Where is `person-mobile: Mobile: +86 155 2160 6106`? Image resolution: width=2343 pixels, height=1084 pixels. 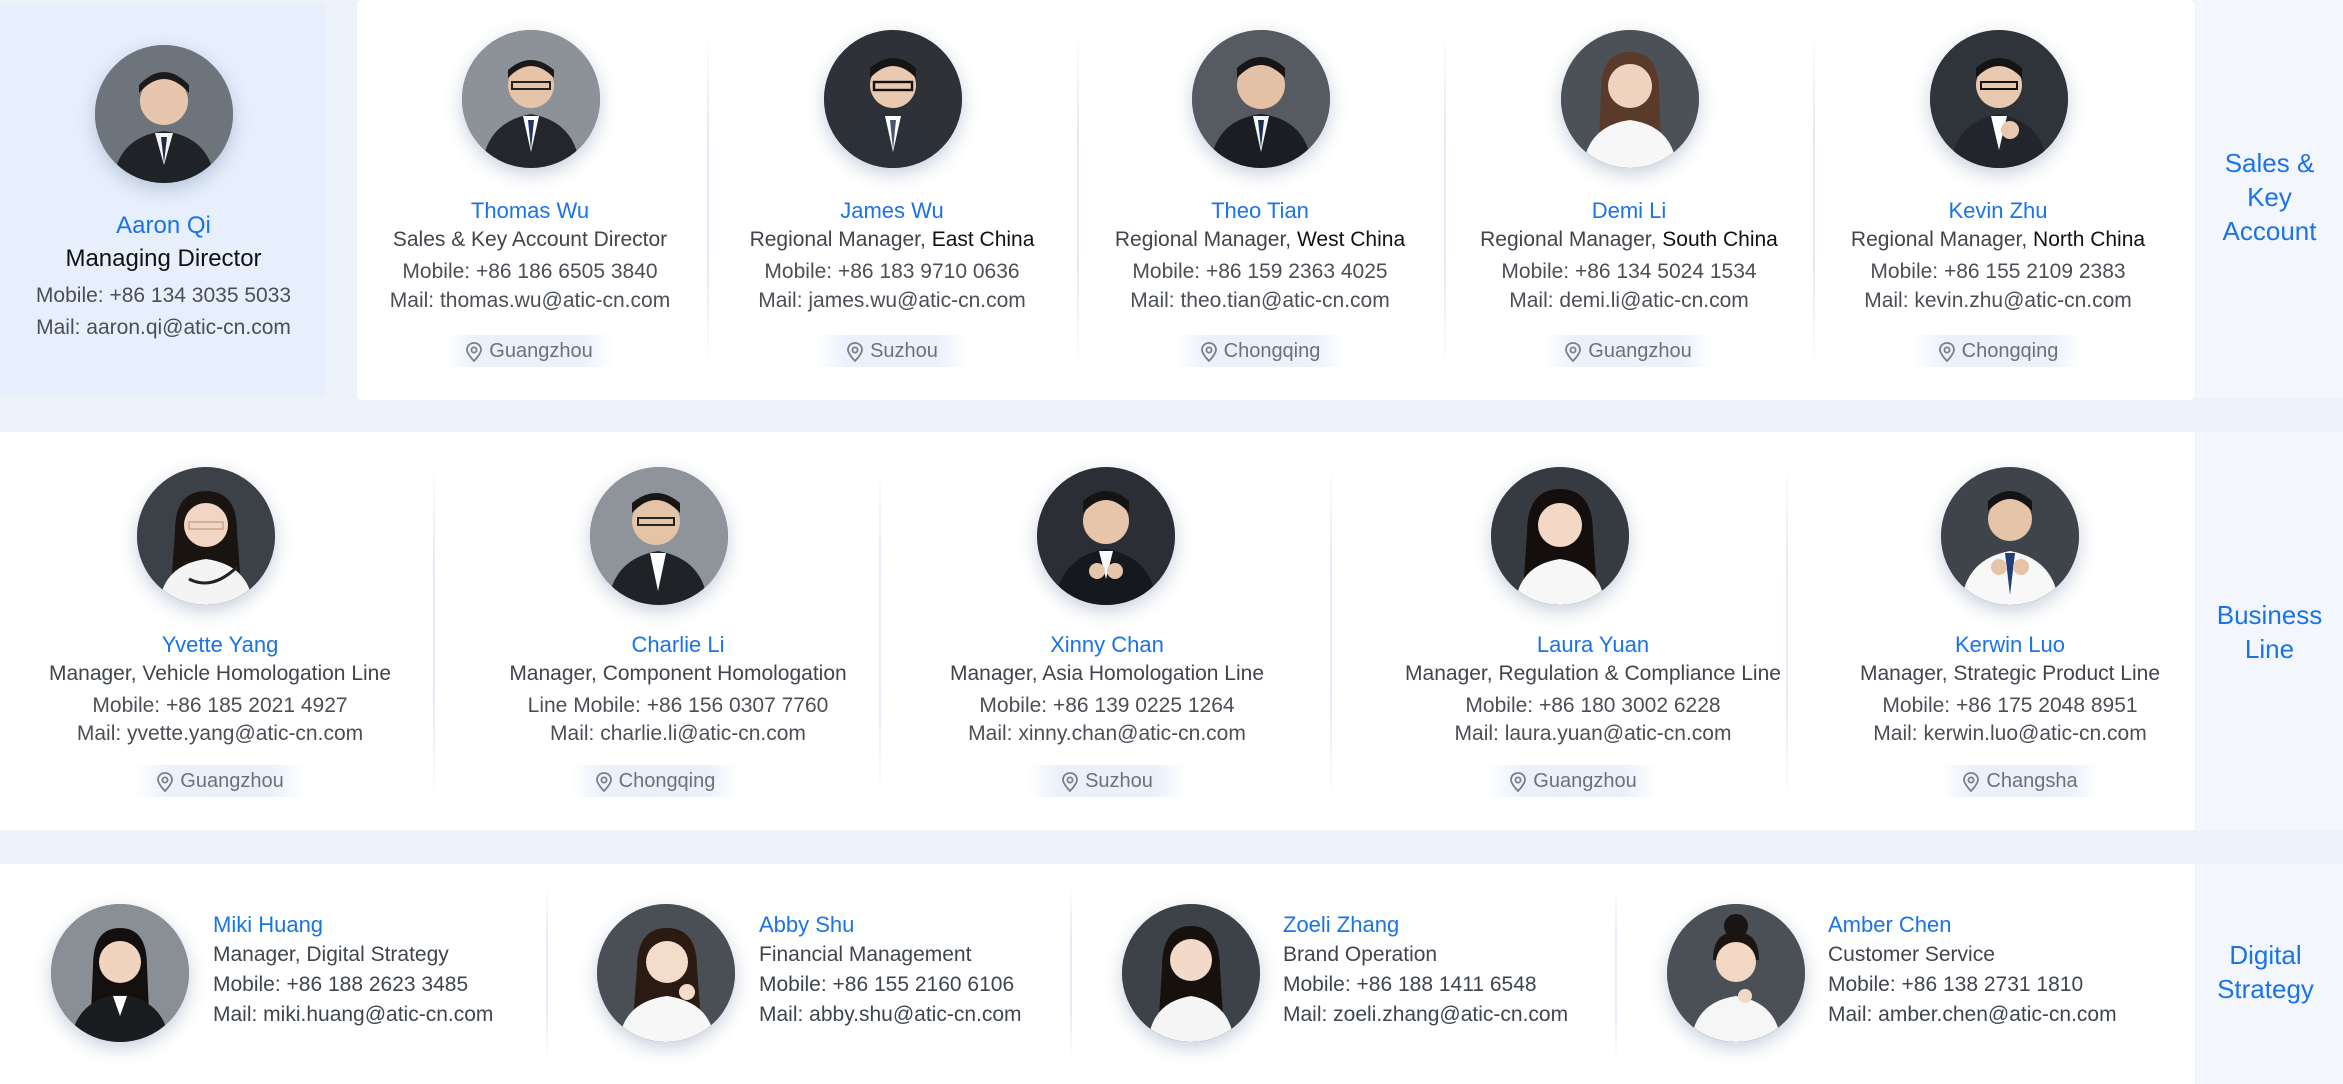
person-mobile: Mobile: +86 155 2160 6106 is located at coordinates (887, 984).